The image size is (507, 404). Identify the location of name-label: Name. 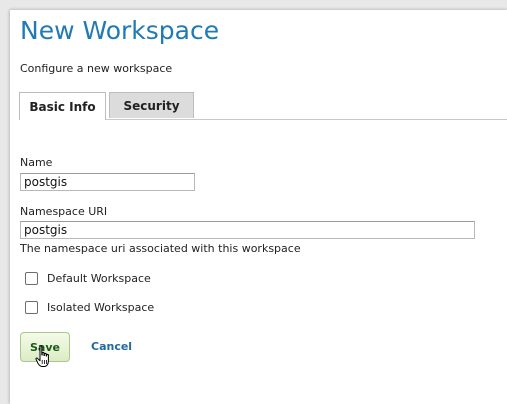
(36, 162).